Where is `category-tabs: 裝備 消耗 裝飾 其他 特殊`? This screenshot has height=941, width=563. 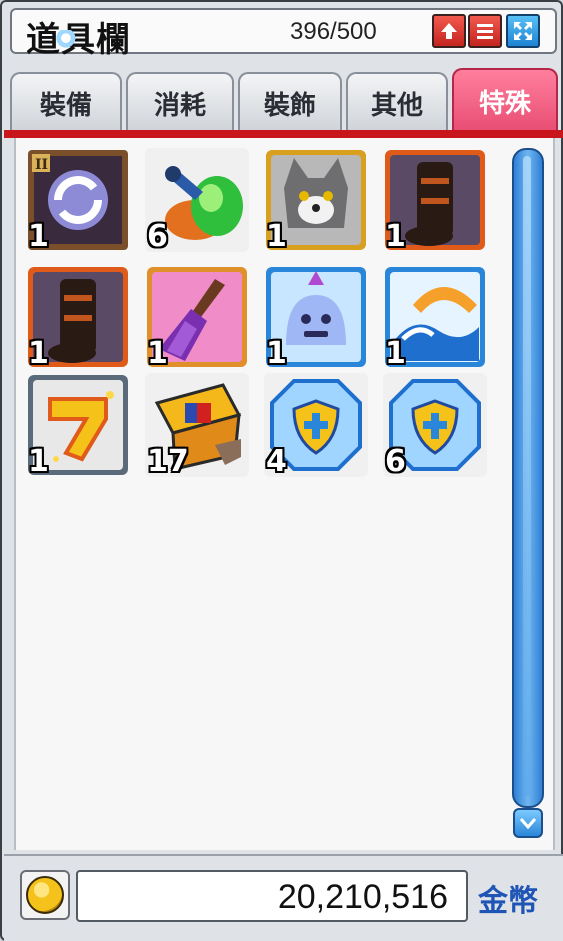 category-tabs: 裝備 消耗 裝飾 其他 特殊 is located at coordinates (283, 100).